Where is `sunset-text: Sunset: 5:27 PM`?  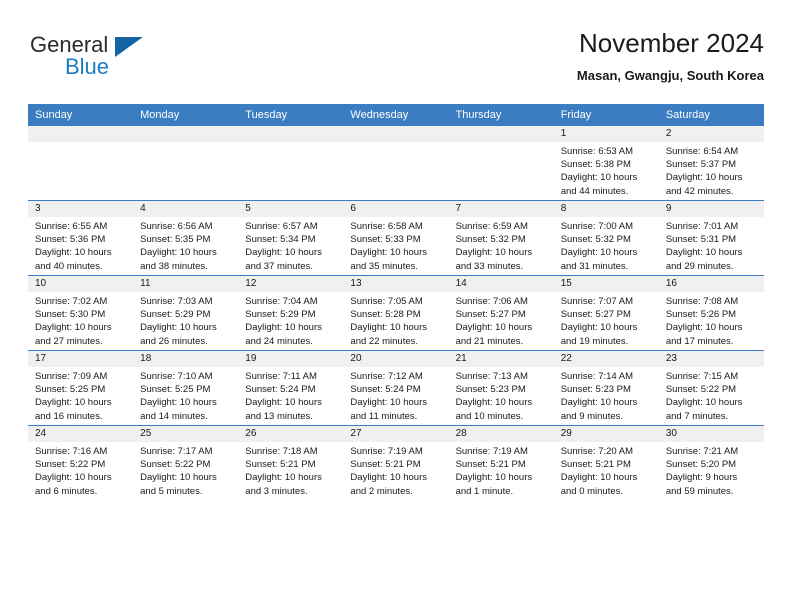
sunset-text: Sunset: 5:27 PM is located at coordinates (595, 315).